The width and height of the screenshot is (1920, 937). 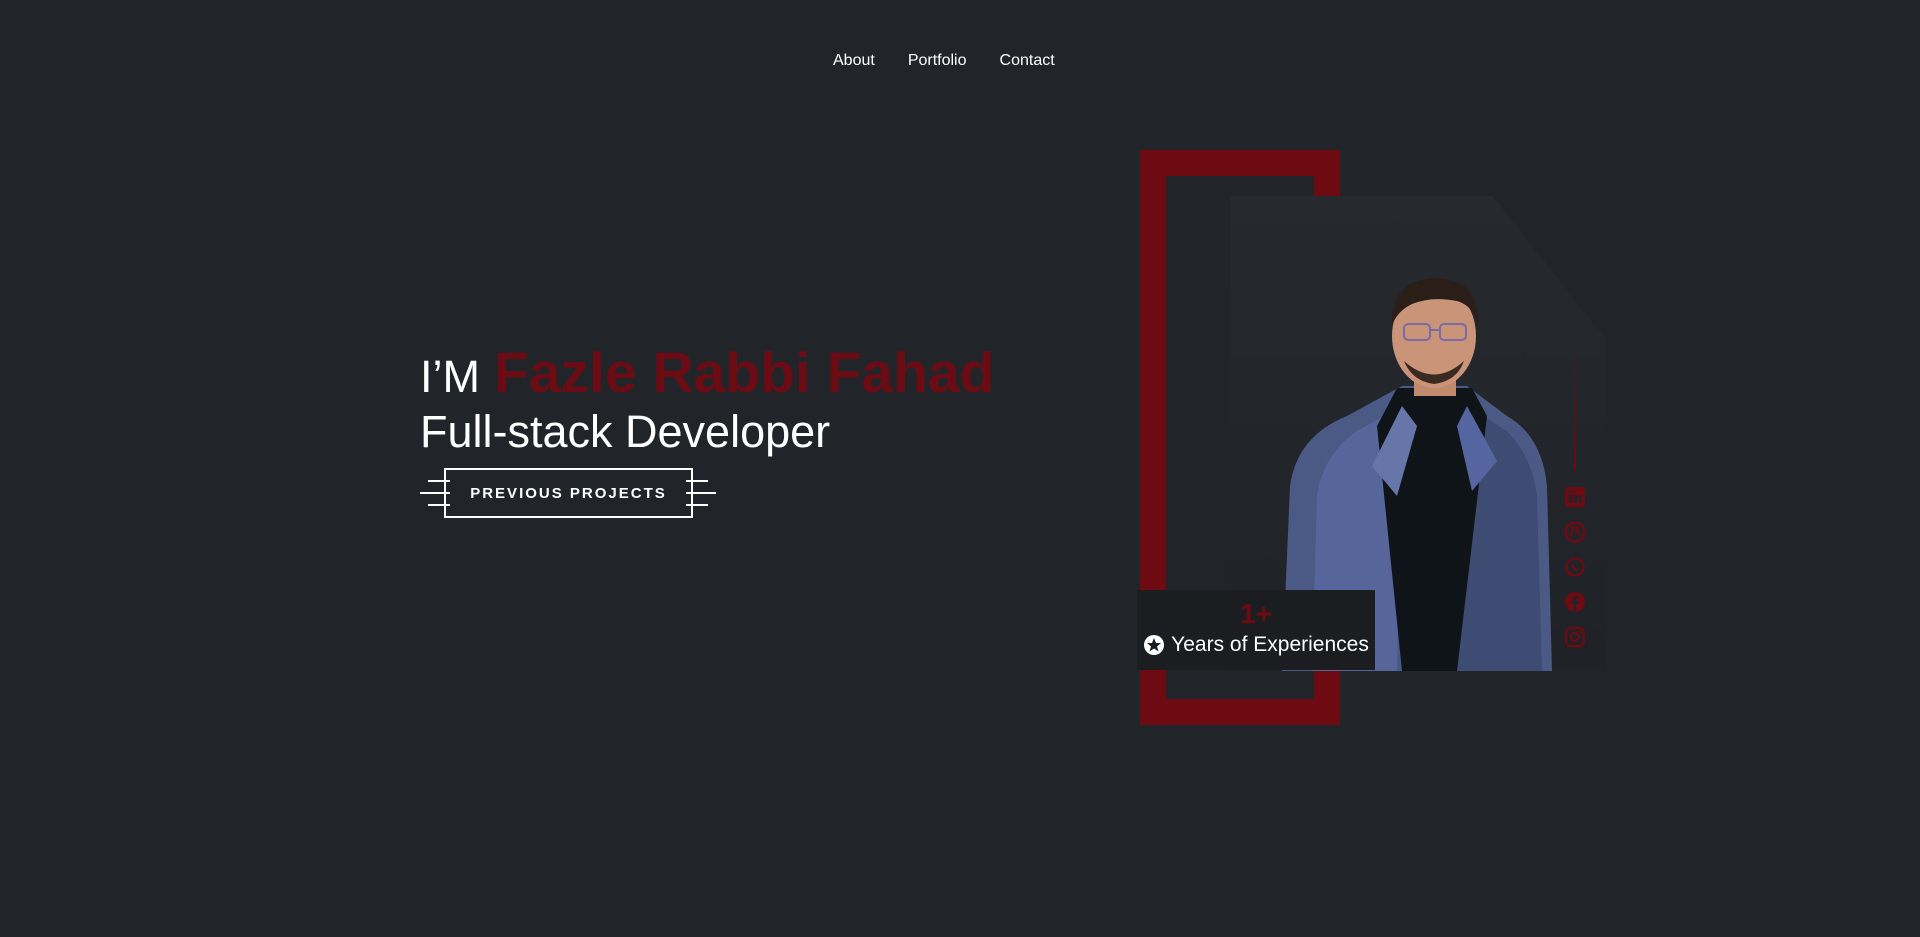 What do you see at coordinates (937, 61) in the screenshot?
I see `nav-link-portfolio: Portfolio` at bounding box center [937, 61].